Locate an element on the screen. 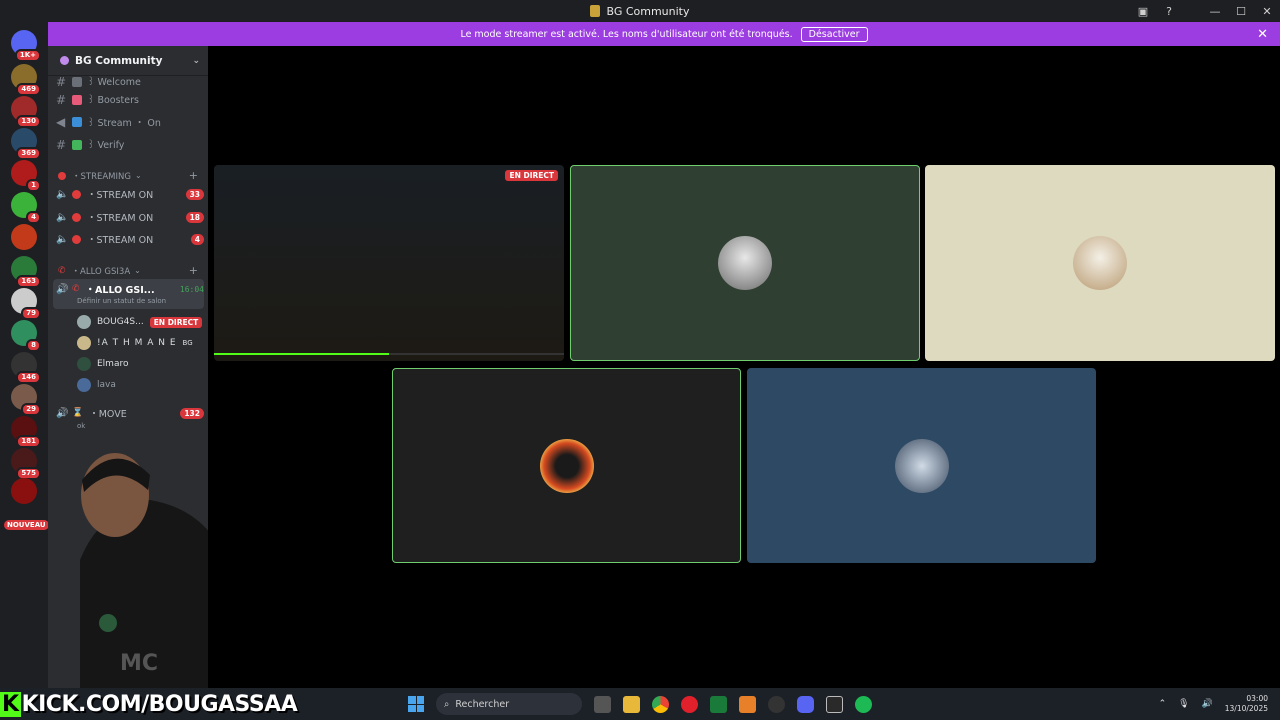  terminal-icon is located at coordinates (718, 704).